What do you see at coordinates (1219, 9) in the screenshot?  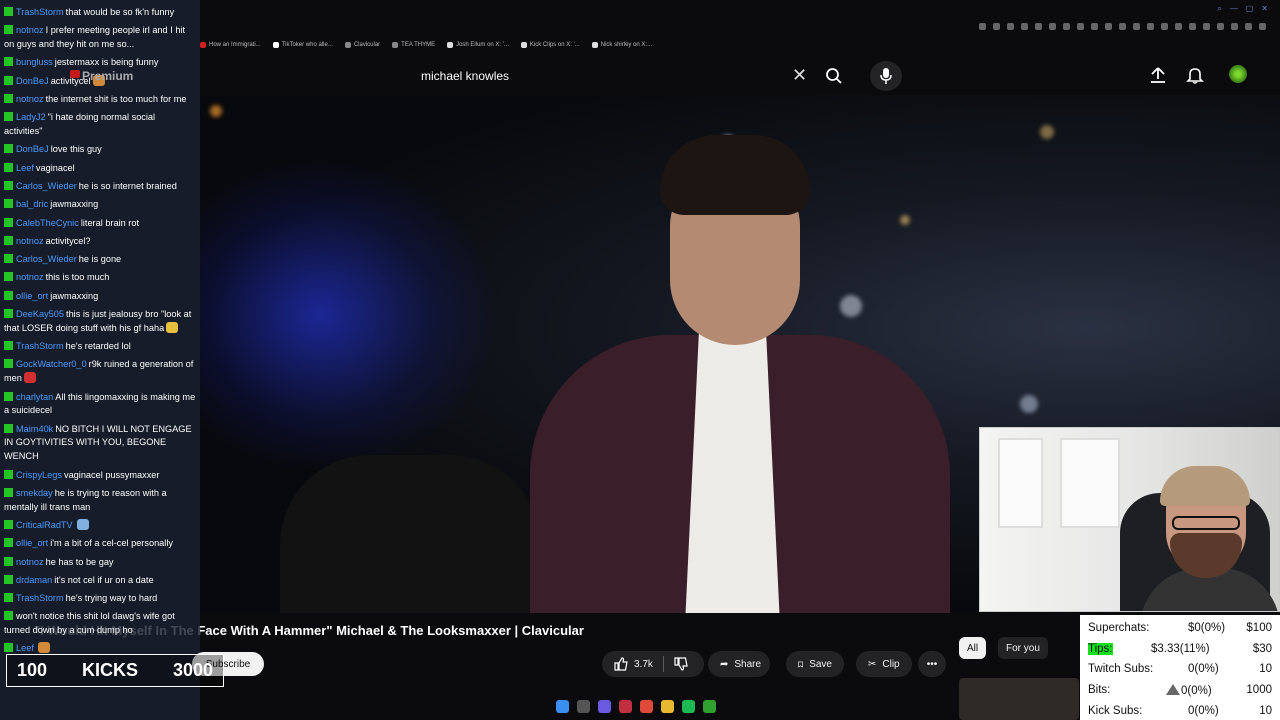 I see `search-icon: ⌕` at bounding box center [1219, 9].